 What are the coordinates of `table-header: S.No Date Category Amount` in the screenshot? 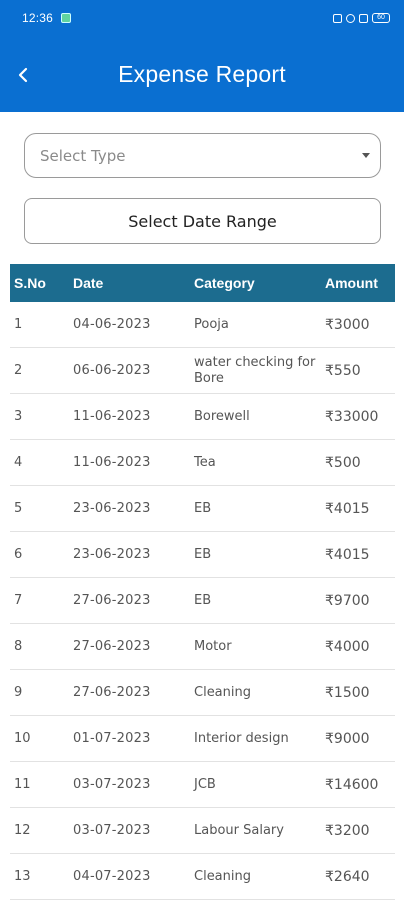 It's located at (202, 283).